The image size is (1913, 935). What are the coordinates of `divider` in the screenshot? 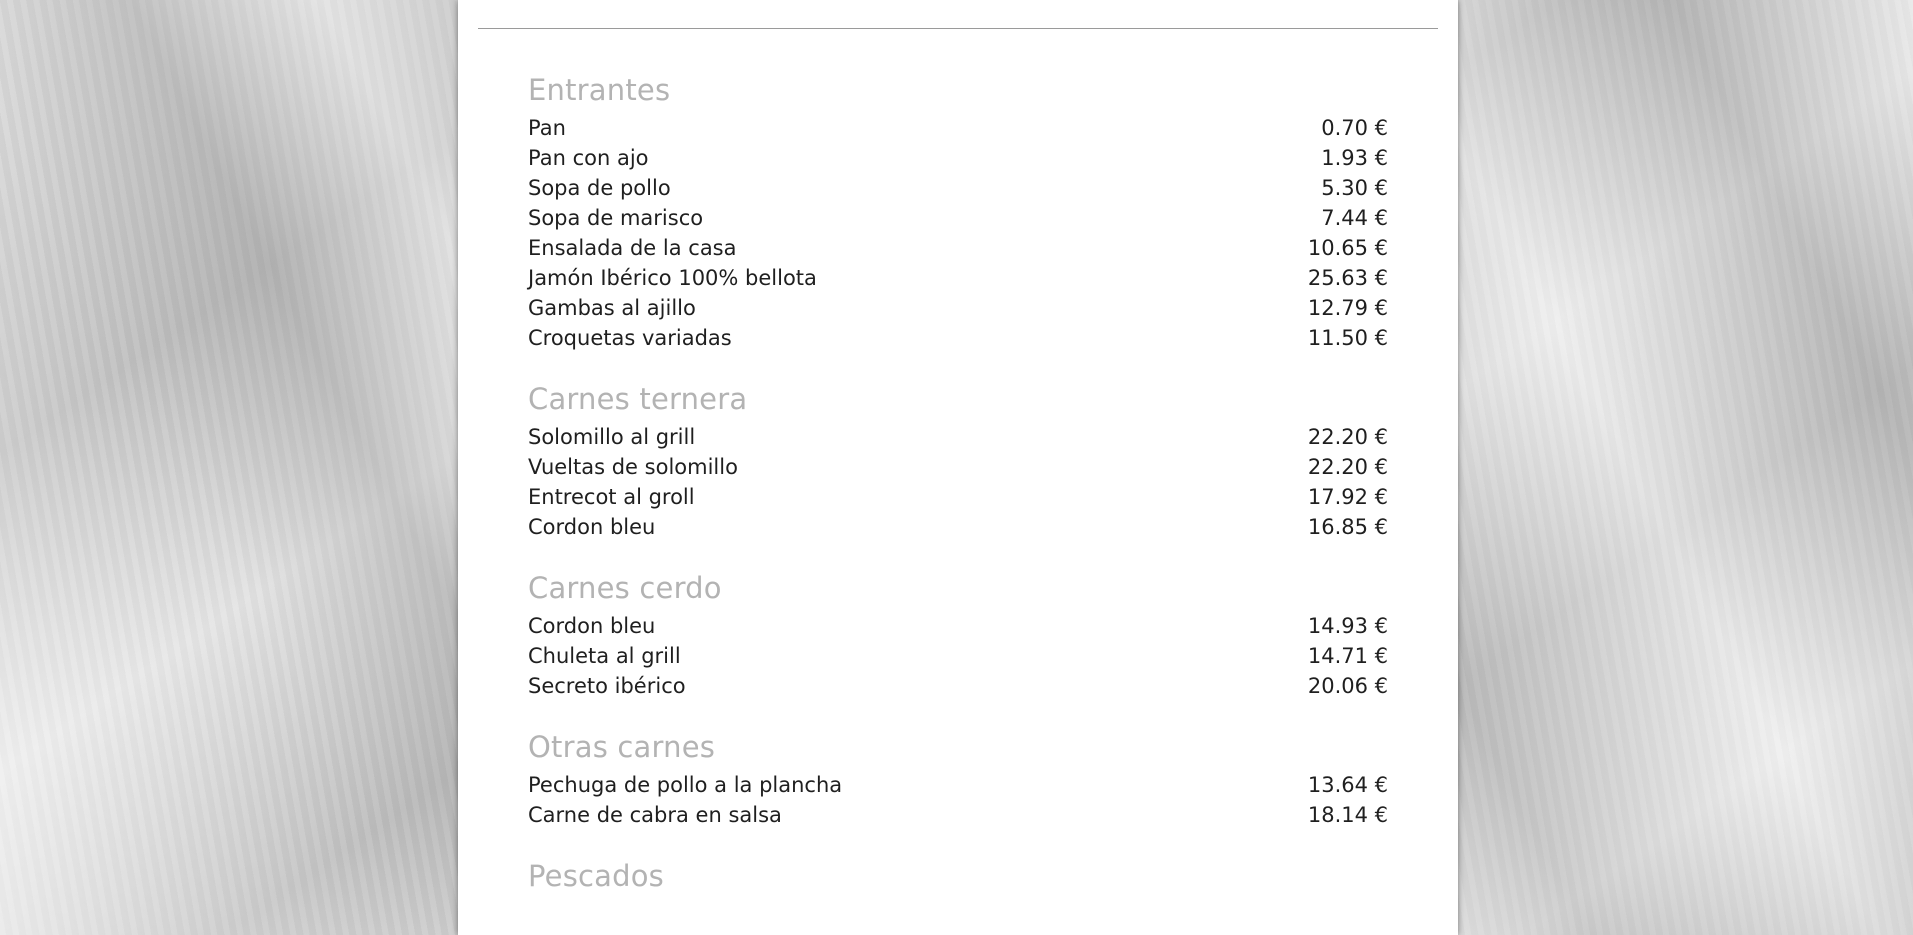 It's located at (958, 28).